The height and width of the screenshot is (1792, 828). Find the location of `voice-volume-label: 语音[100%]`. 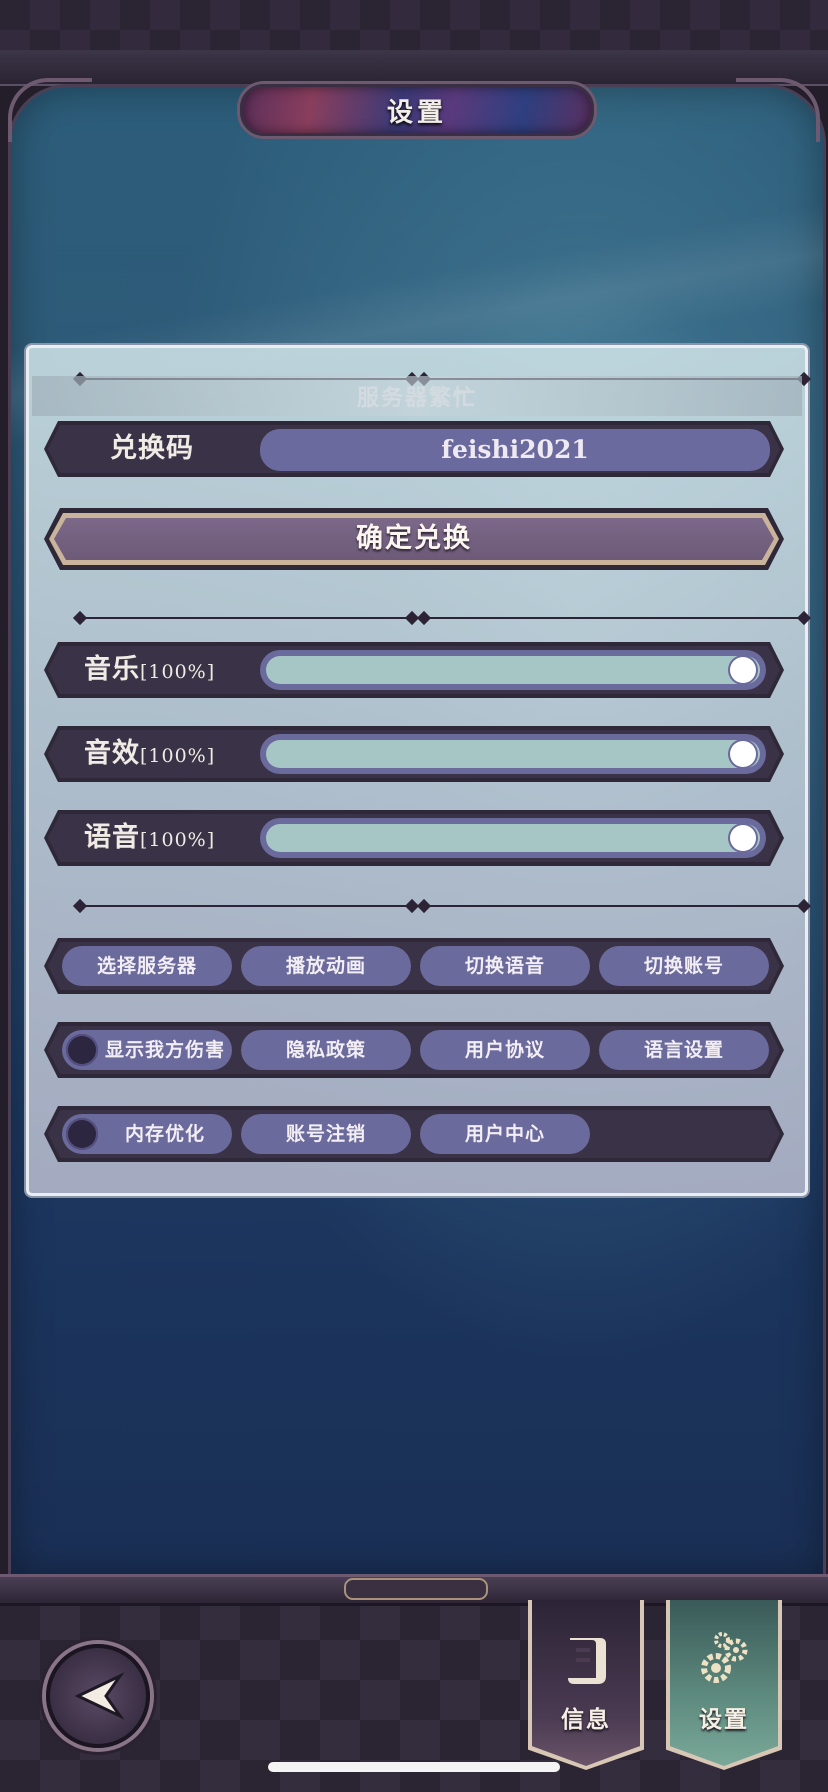

voice-volume-label: 语音[100%] is located at coordinates (150, 837).